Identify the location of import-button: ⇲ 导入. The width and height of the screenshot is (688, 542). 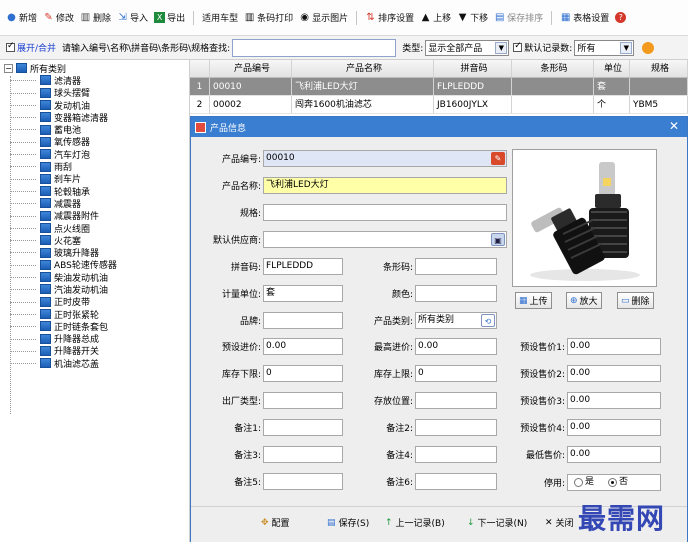
(132, 17).